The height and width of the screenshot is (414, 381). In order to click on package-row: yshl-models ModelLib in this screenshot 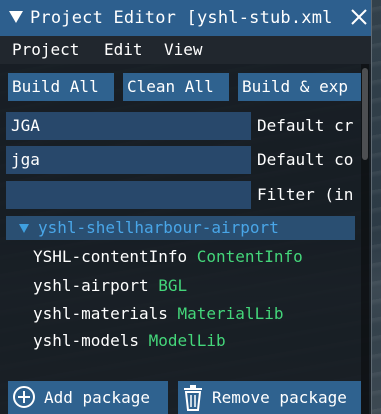, I will do `click(129, 340)`.